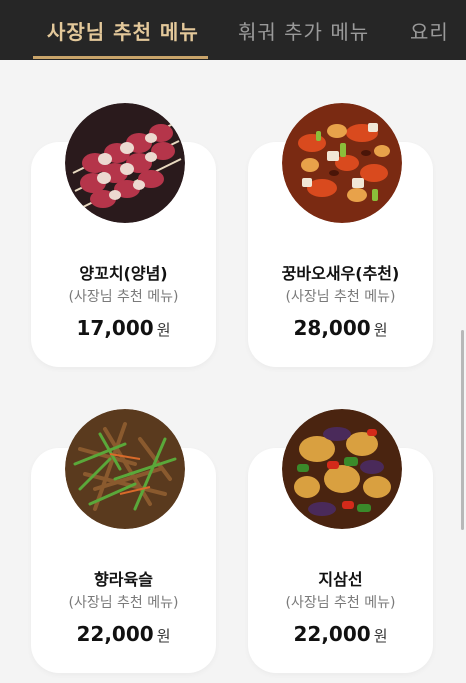 This screenshot has width=466, height=683. I want to click on disanxian-photo, so click(342, 469).